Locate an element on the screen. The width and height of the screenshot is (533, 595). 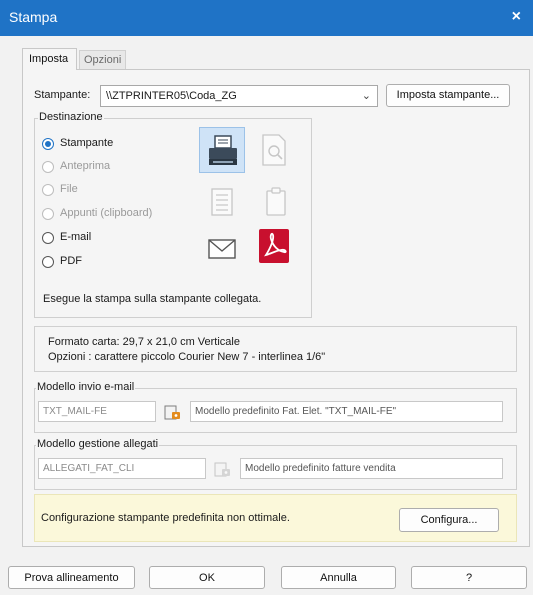
radio-pdf-label: PDF is located at coordinates (71, 261).